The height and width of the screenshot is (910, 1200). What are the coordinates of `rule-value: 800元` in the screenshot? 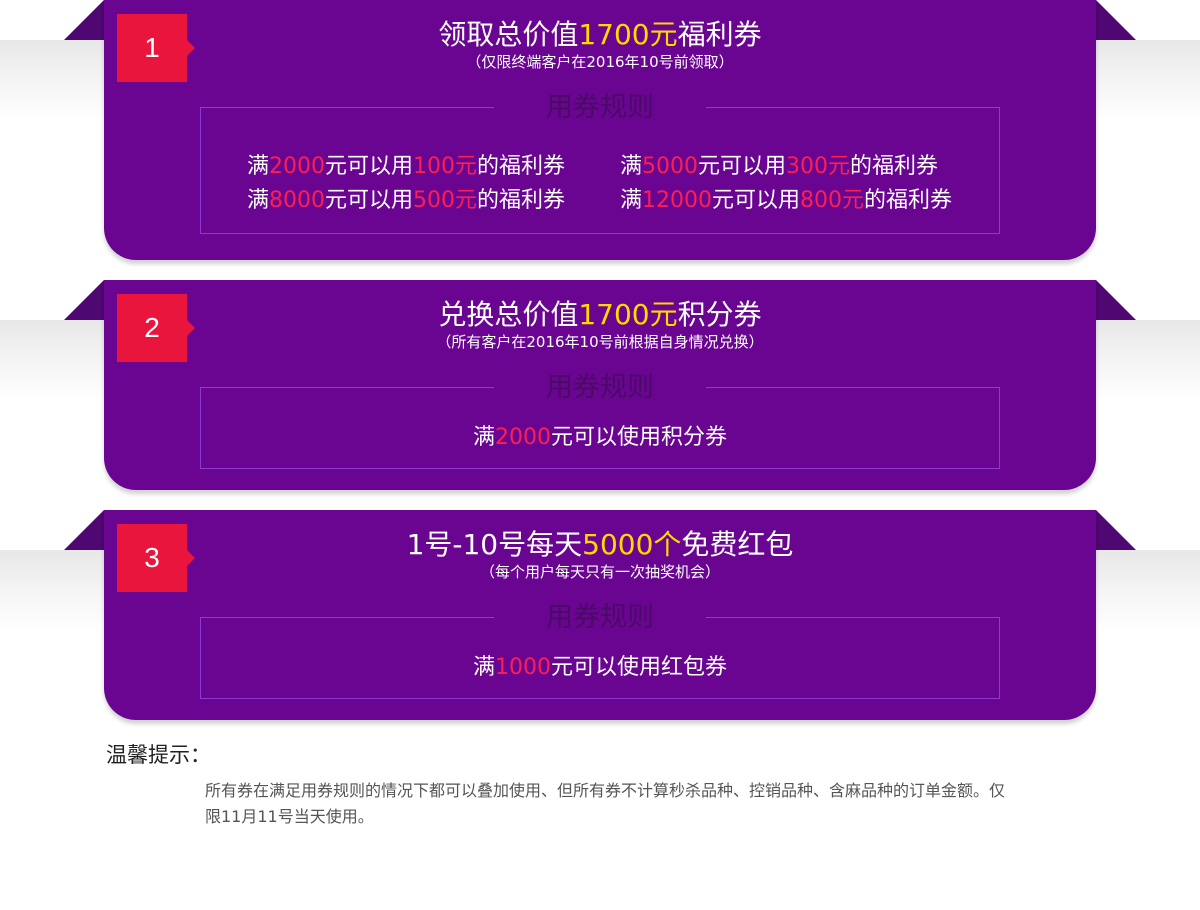 It's located at (832, 200).